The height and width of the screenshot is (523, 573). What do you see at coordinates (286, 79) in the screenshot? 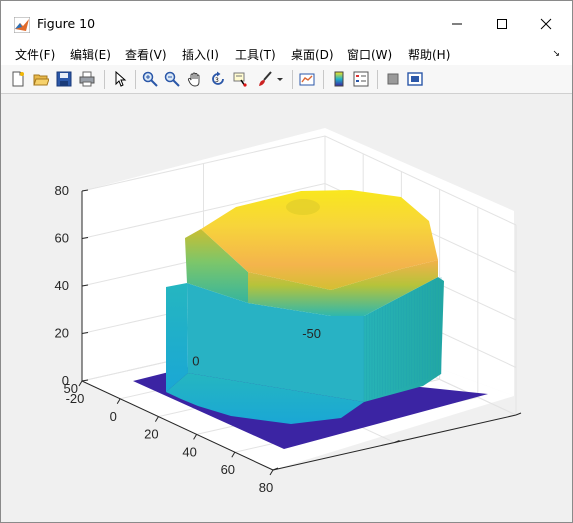
I see `figure-toolbar: 3` at bounding box center [286, 79].